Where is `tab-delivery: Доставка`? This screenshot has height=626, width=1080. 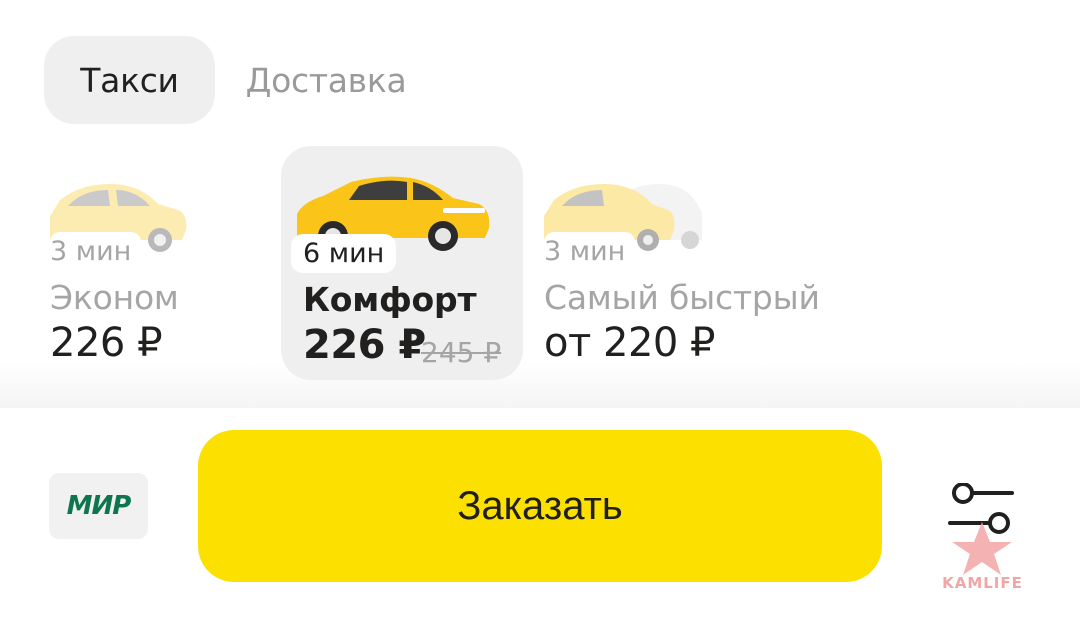
tab-delivery: Доставка is located at coordinates (326, 80).